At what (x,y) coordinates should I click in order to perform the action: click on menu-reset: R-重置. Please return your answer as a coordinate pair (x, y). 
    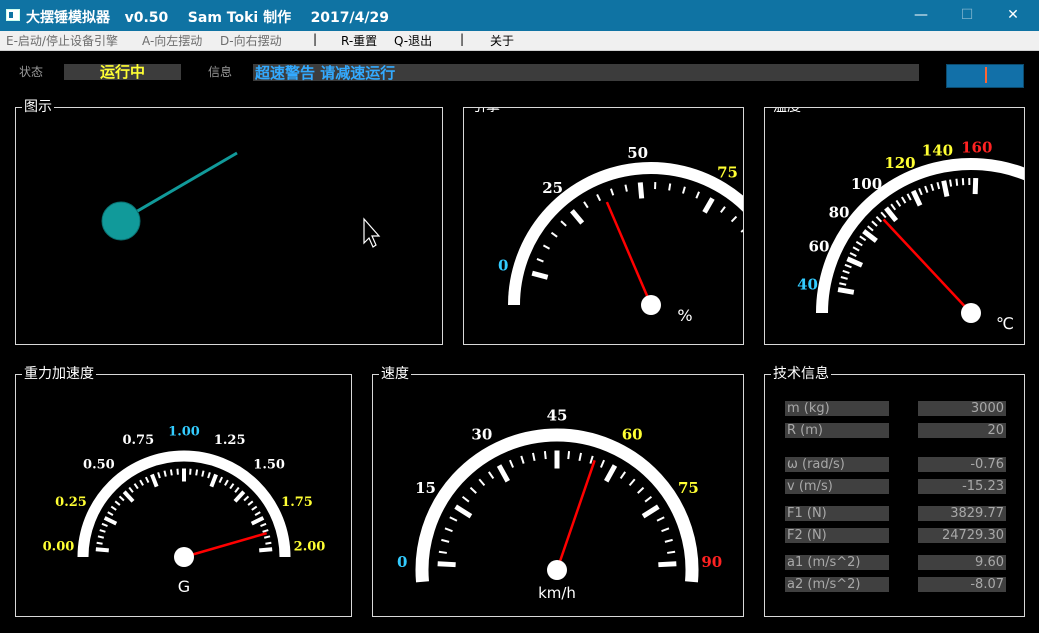
    Looking at the image, I should click on (359, 40).